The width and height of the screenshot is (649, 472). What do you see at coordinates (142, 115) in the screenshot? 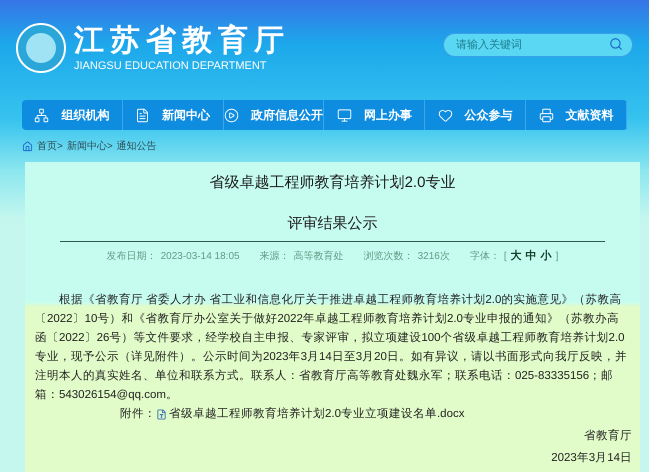
I see `document-icon` at bounding box center [142, 115].